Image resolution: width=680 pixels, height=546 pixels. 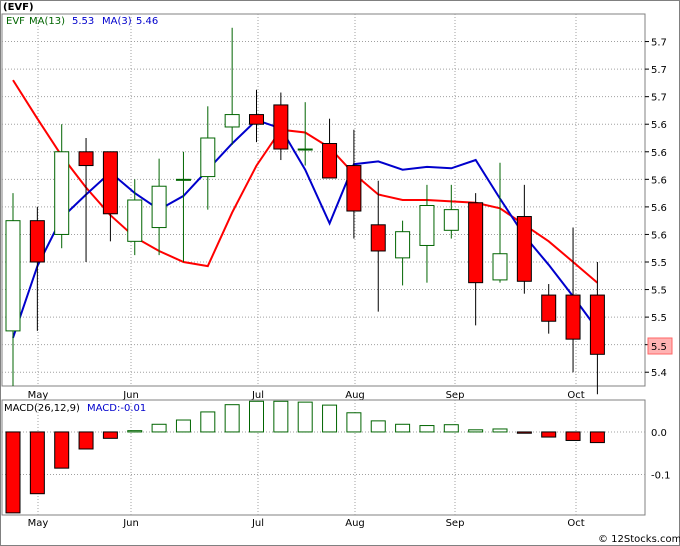 What do you see at coordinates (130, 523) in the screenshot?
I see `macd-x-tick-label: Jun` at bounding box center [130, 523].